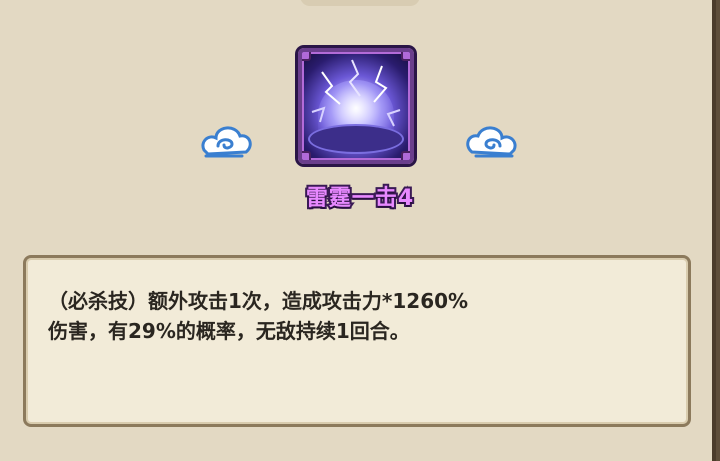 The height and width of the screenshot is (461, 720). What do you see at coordinates (356, 93) in the screenshot?
I see `lightning-bolts` at bounding box center [356, 93].